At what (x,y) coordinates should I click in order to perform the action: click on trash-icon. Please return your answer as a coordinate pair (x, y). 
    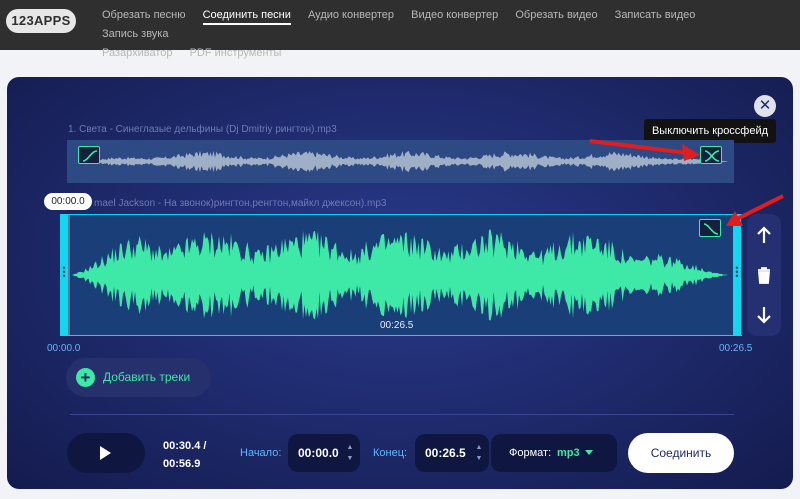
    Looking at the image, I should click on (764, 275).